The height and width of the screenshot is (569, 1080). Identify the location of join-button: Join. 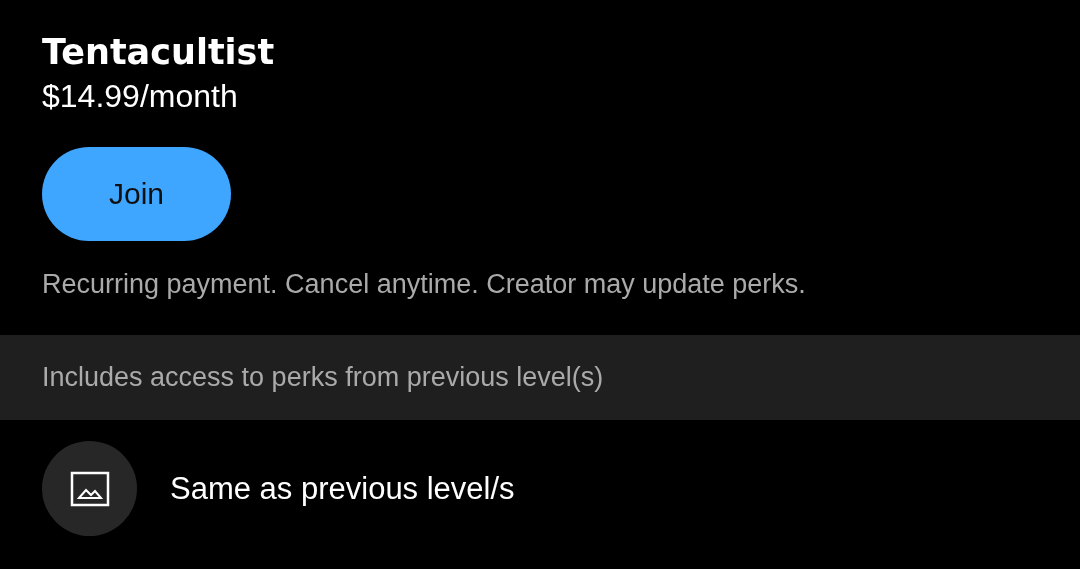
(136, 194).